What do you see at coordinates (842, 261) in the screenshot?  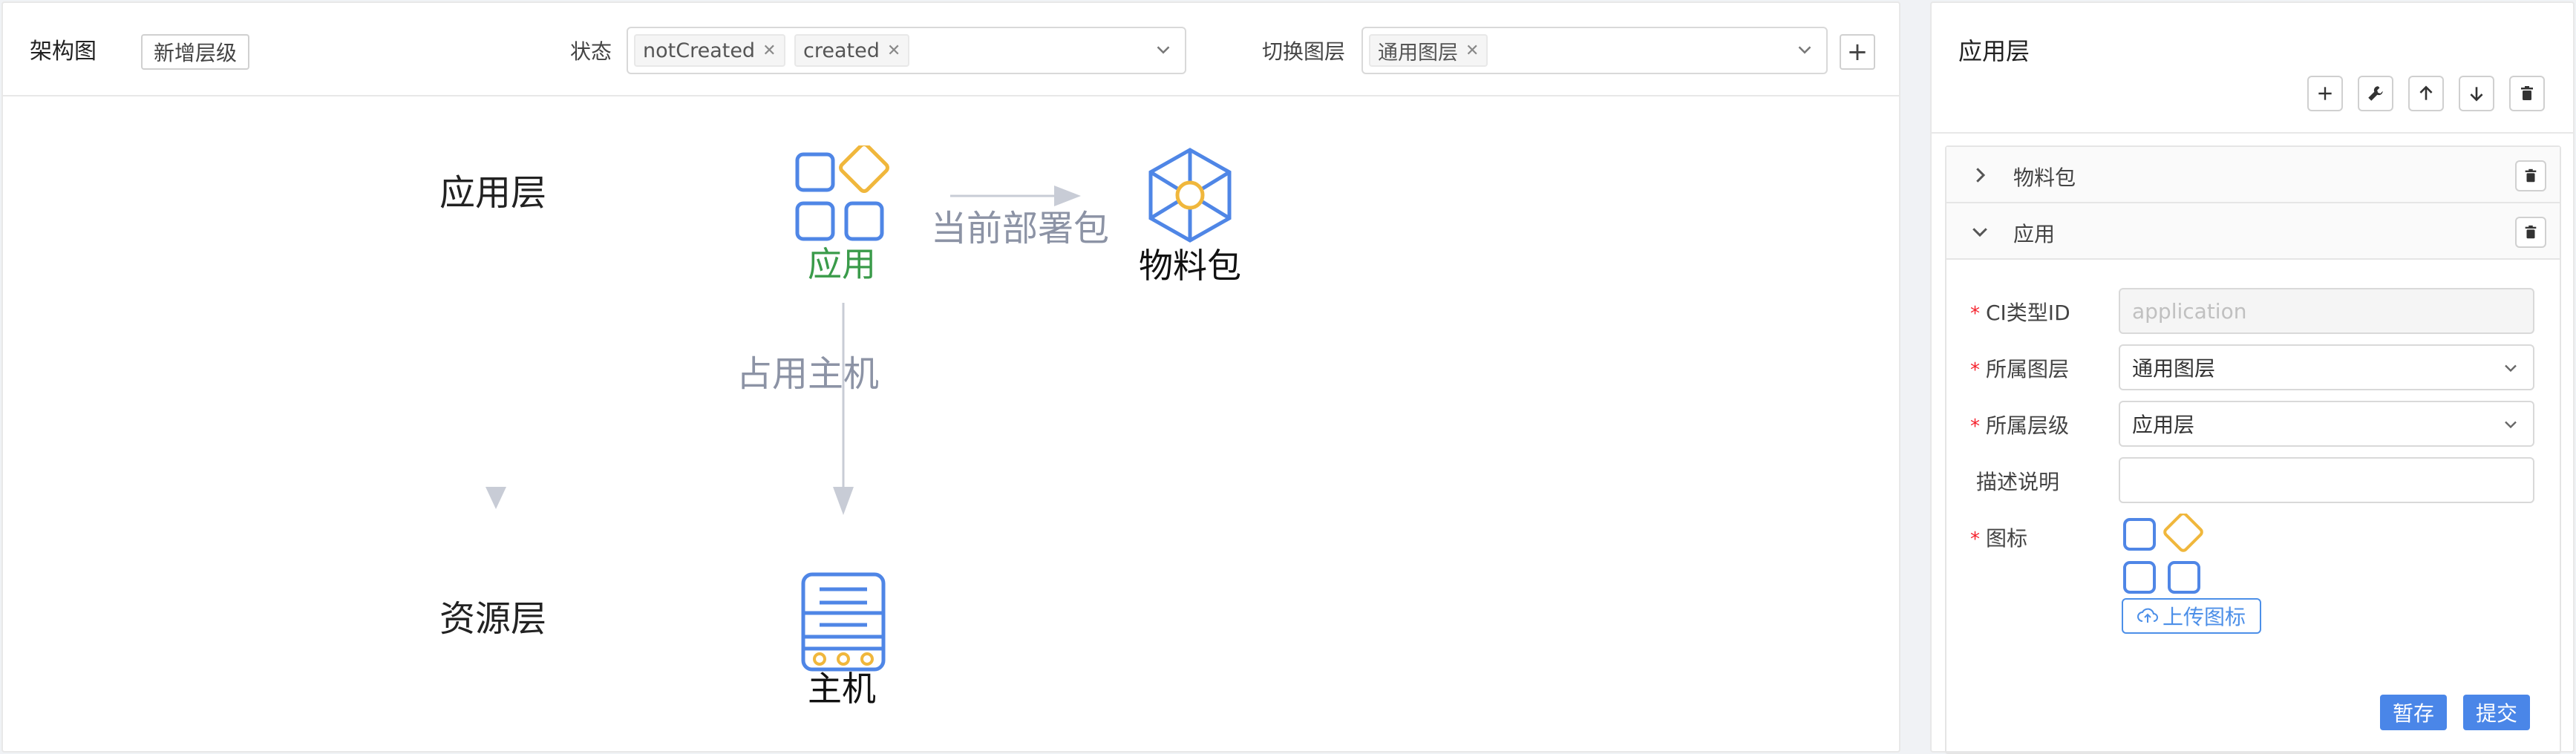 I see `node-label-app: 应用` at bounding box center [842, 261].